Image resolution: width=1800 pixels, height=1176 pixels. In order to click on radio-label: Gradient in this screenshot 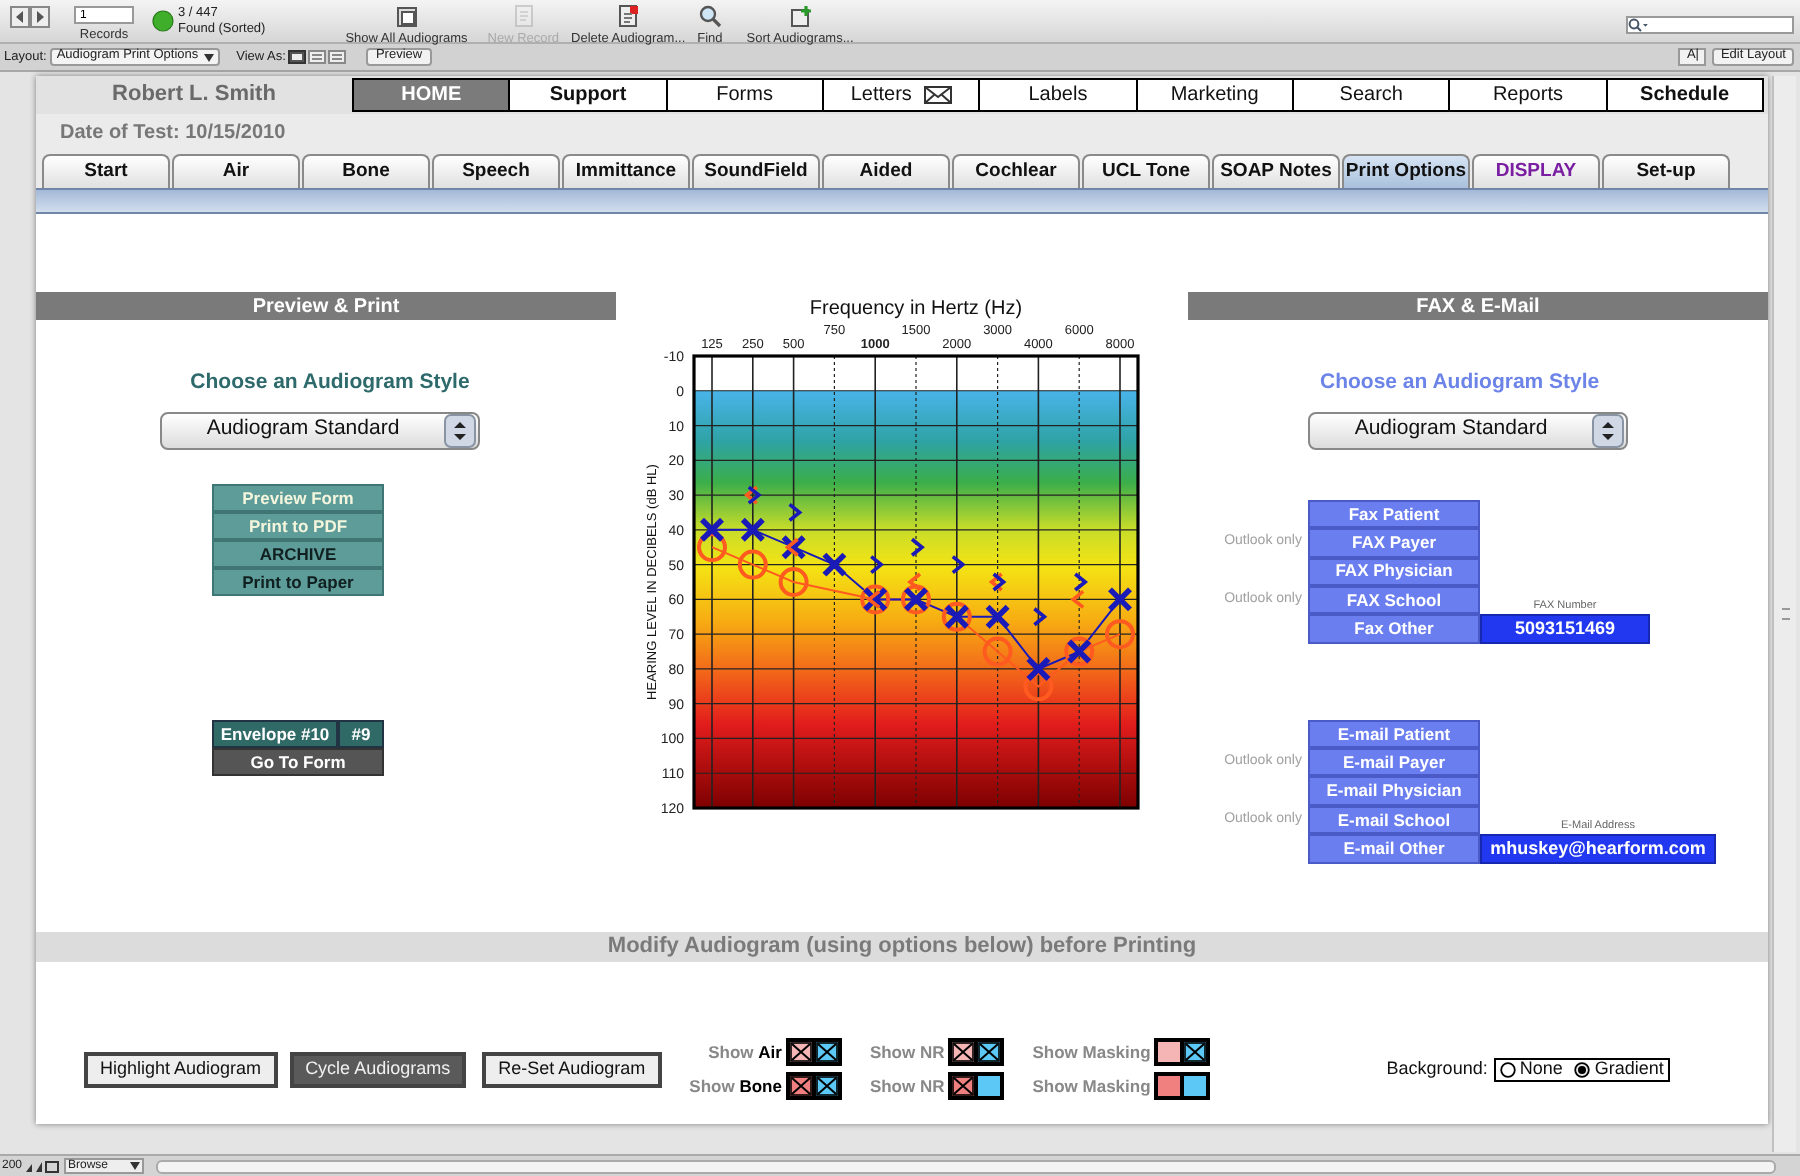, I will do `click(1629, 1069)`.